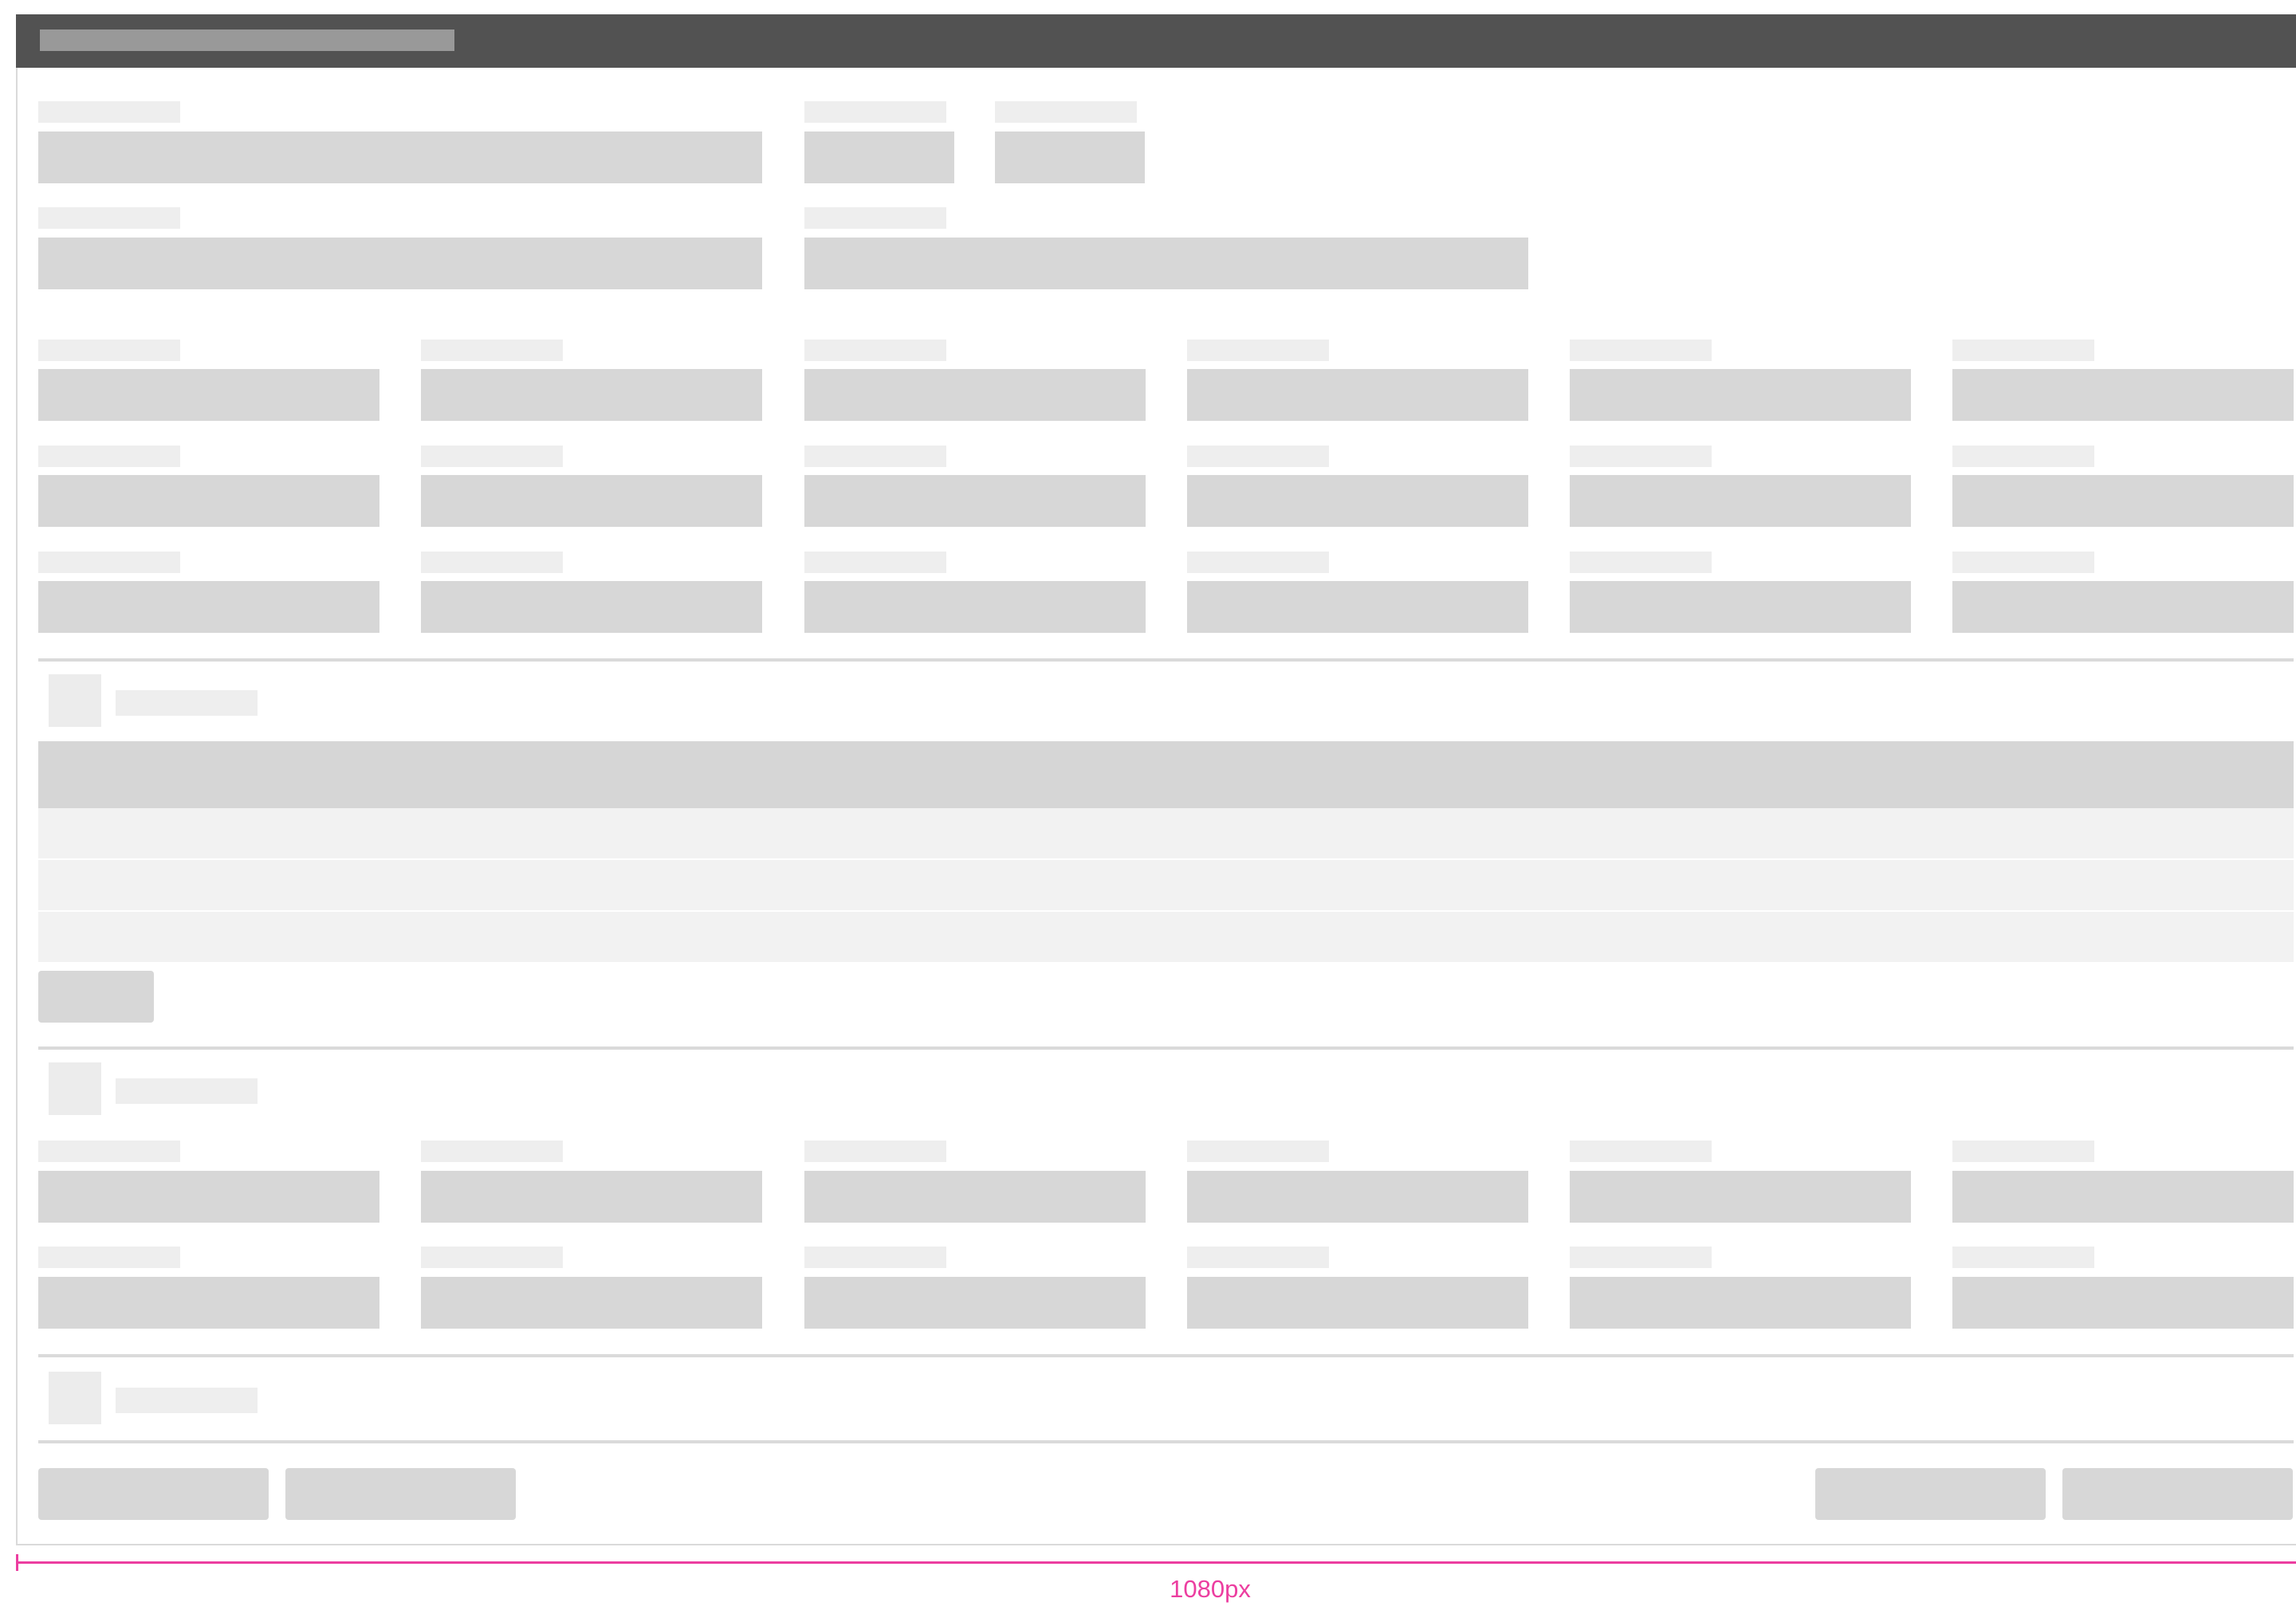 This screenshot has width=2296, height=1606. What do you see at coordinates (17, 1562) in the screenshot?
I see `dimension-tick` at bounding box center [17, 1562].